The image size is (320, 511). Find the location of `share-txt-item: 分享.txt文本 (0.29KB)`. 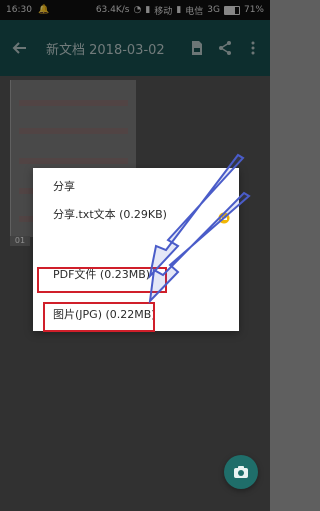

share-txt-item: 分享.txt文本 (0.29KB) is located at coordinates (110, 215).